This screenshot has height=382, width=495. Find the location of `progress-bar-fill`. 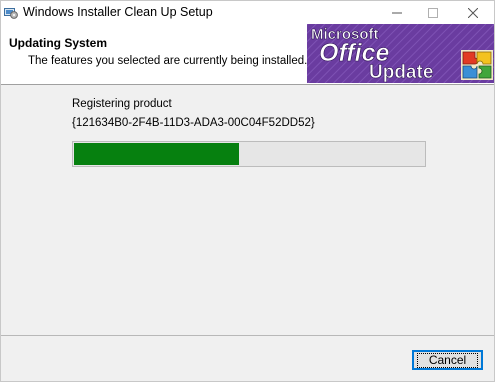

progress-bar-fill is located at coordinates (156, 154).